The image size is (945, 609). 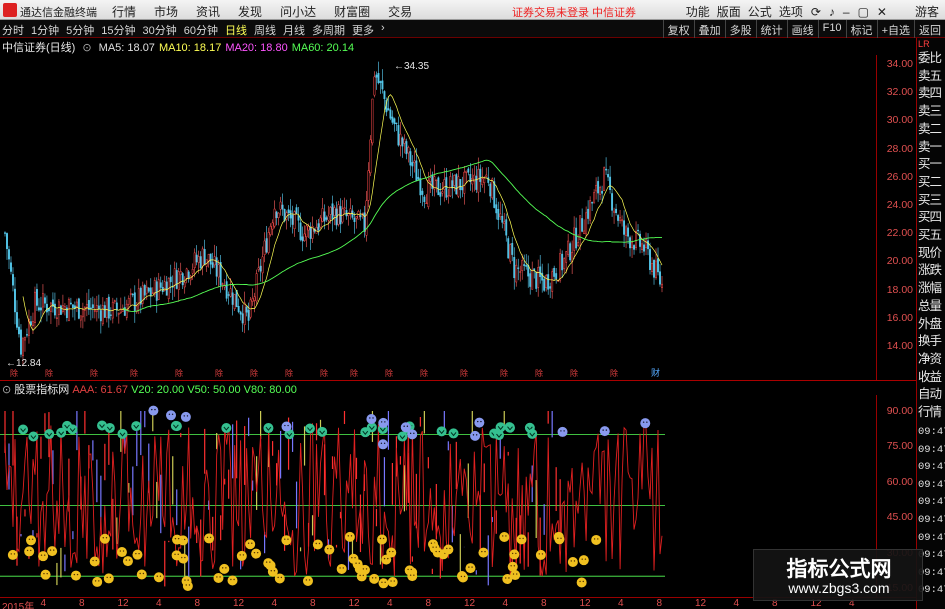 What do you see at coordinates (930, 323) in the screenshot?
I see `sidebar-label-15: 外盘` at bounding box center [930, 323].